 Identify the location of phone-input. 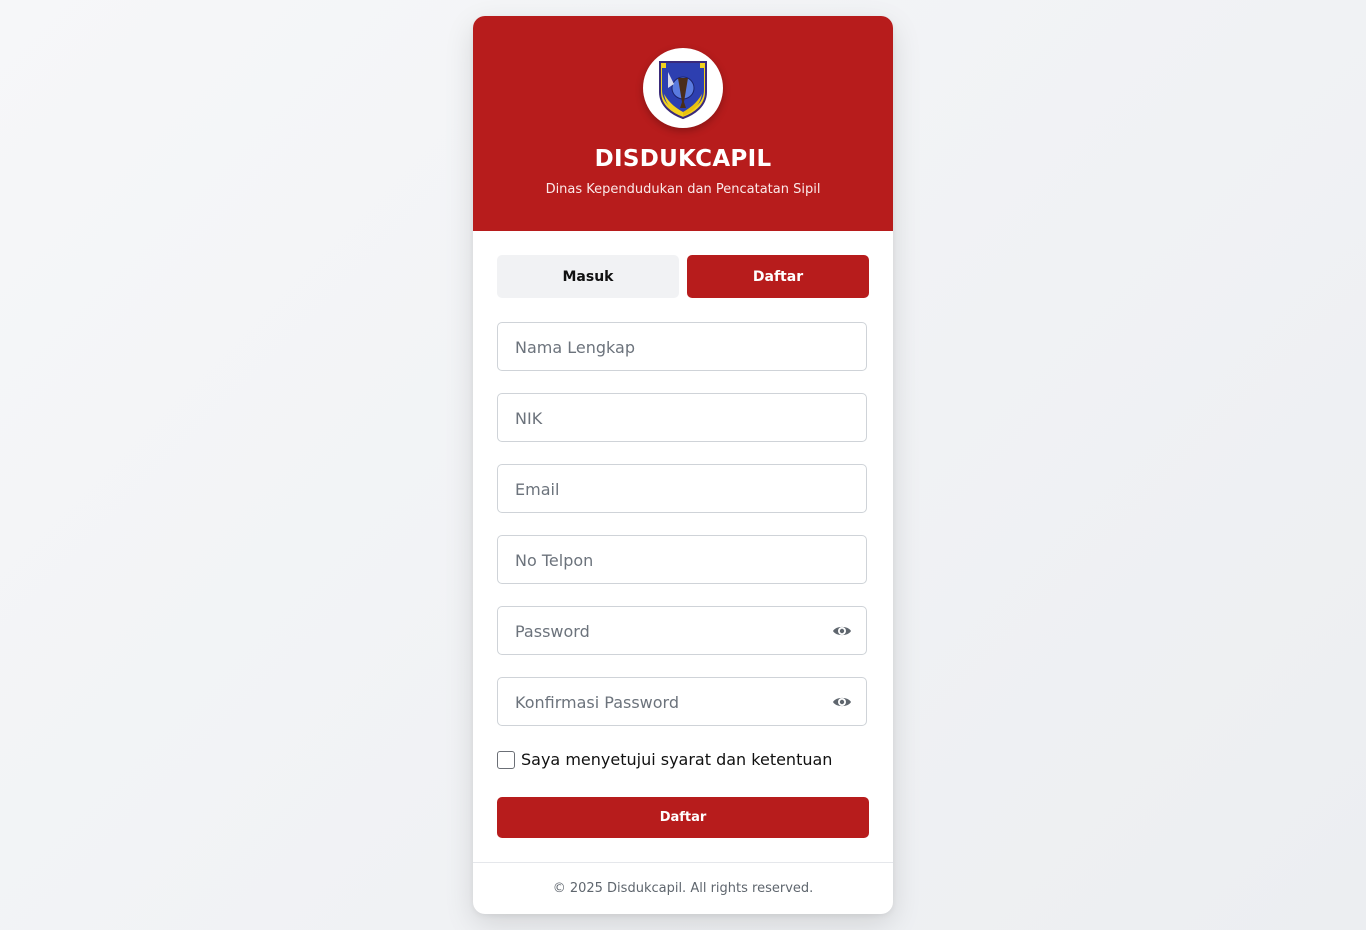
(665, 560).